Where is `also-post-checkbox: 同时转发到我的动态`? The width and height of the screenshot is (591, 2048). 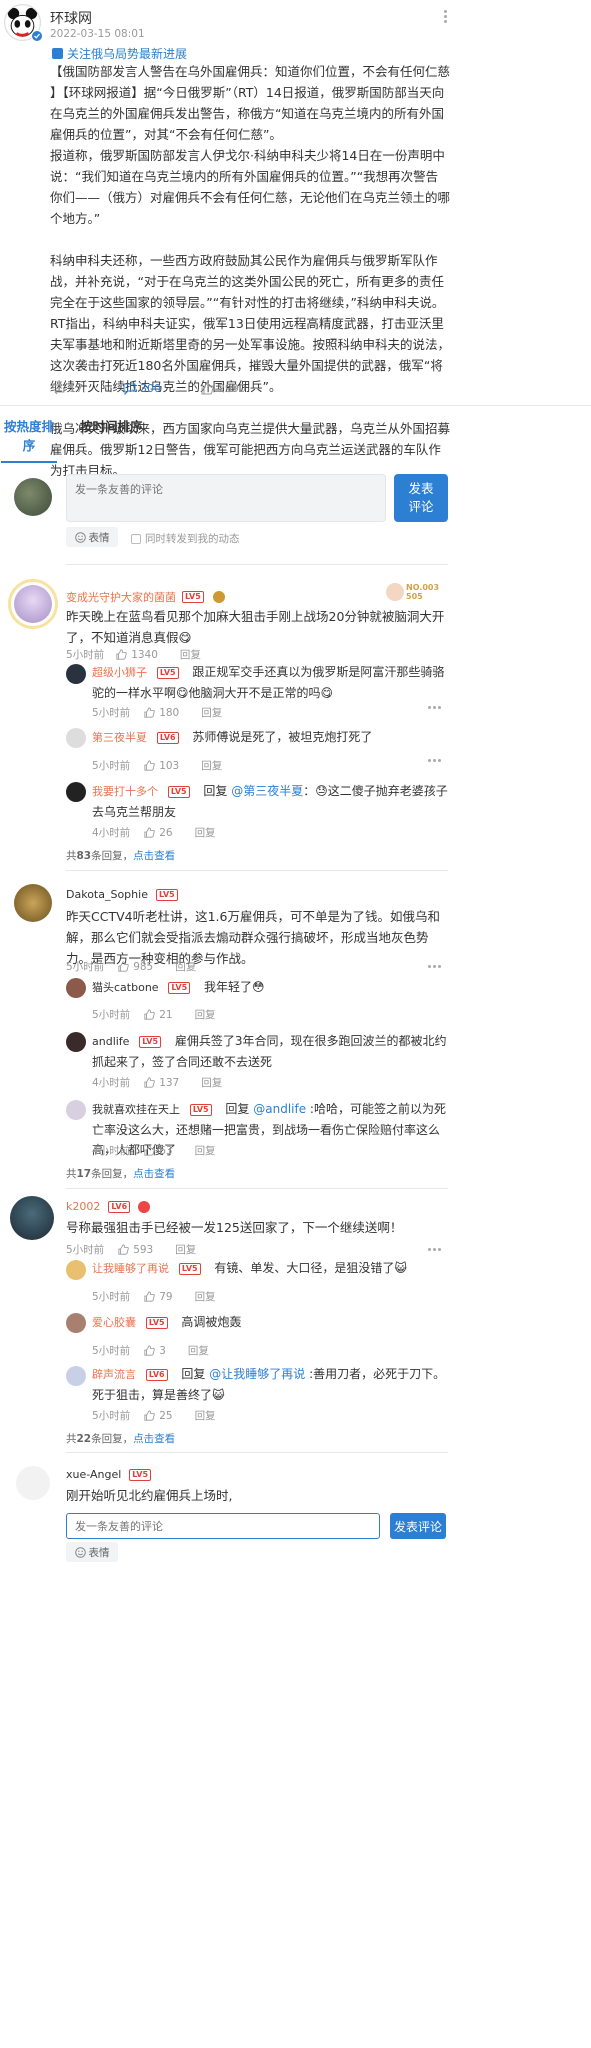 also-post-checkbox: 同时转发到我的动态 is located at coordinates (185, 538).